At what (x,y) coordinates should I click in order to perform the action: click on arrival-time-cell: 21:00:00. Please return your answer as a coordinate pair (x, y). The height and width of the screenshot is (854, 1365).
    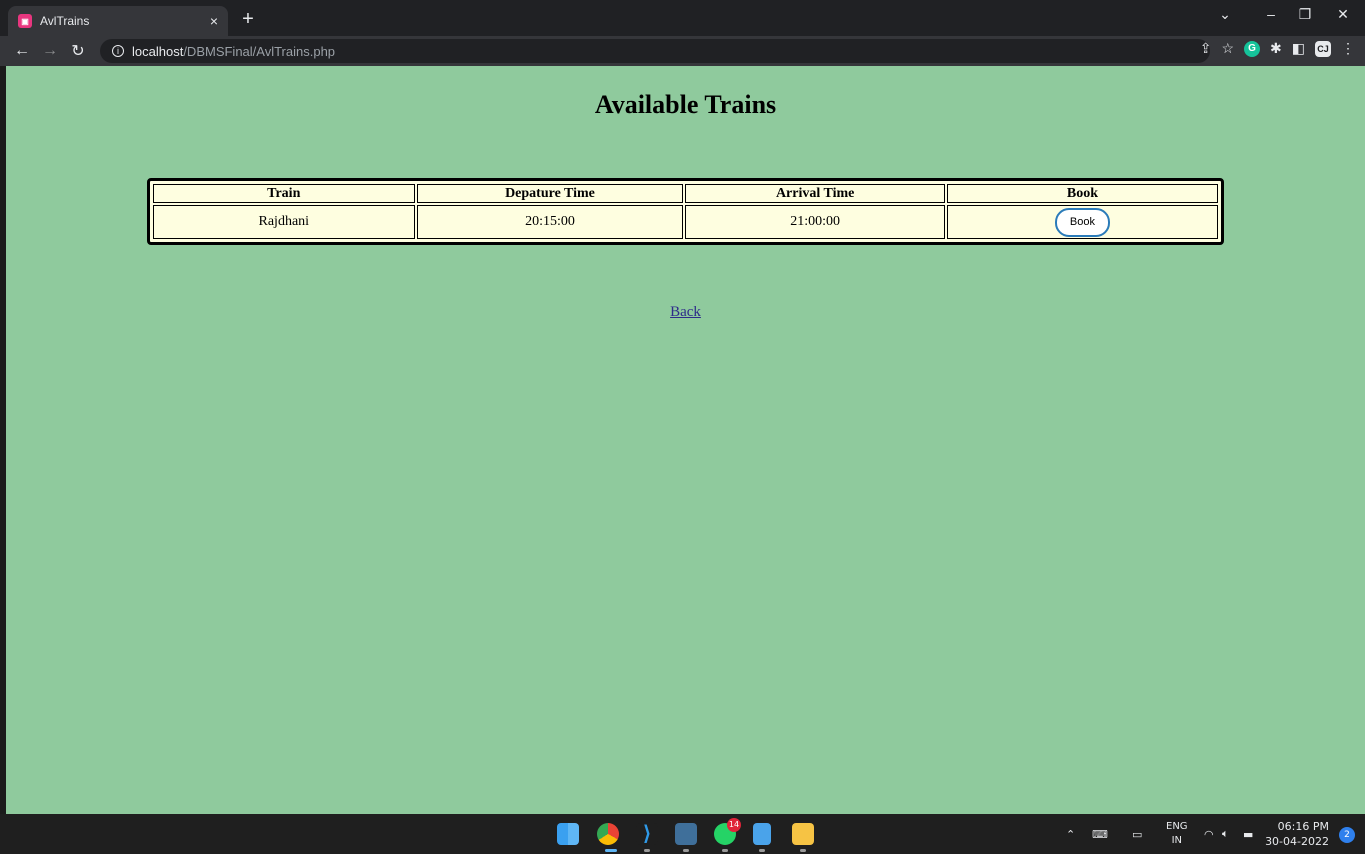
    Looking at the image, I should click on (815, 222).